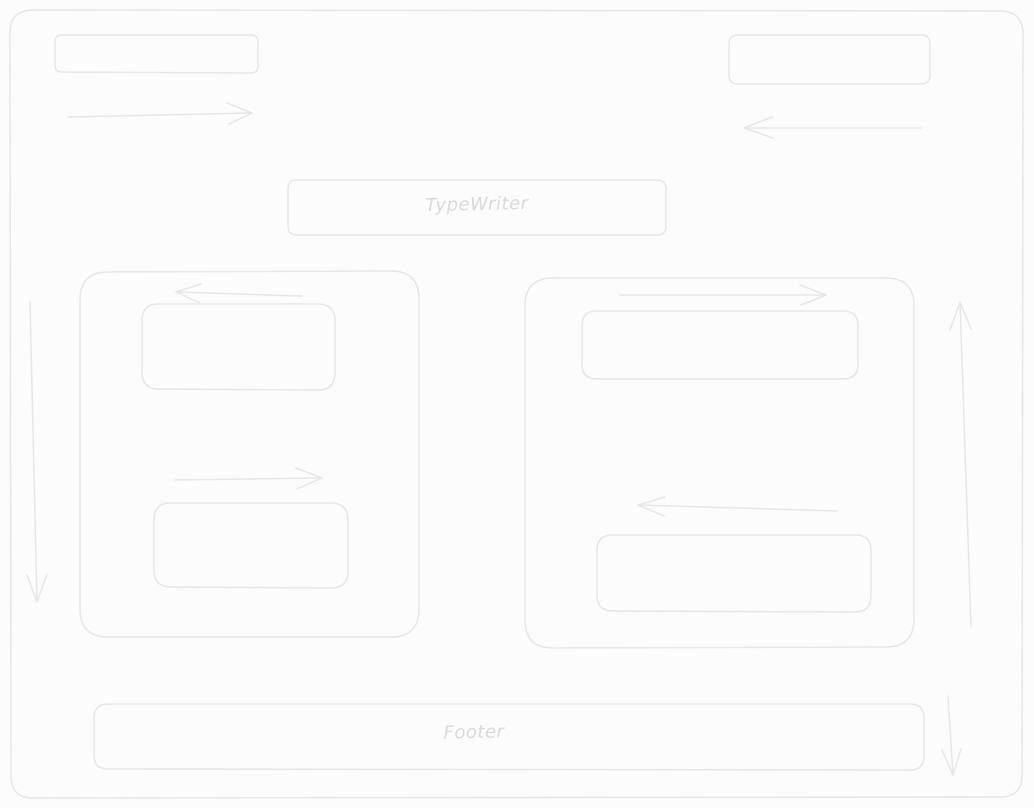  Describe the element at coordinates (720, 345) in the screenshot. I see `right-container-box-top` at that location.